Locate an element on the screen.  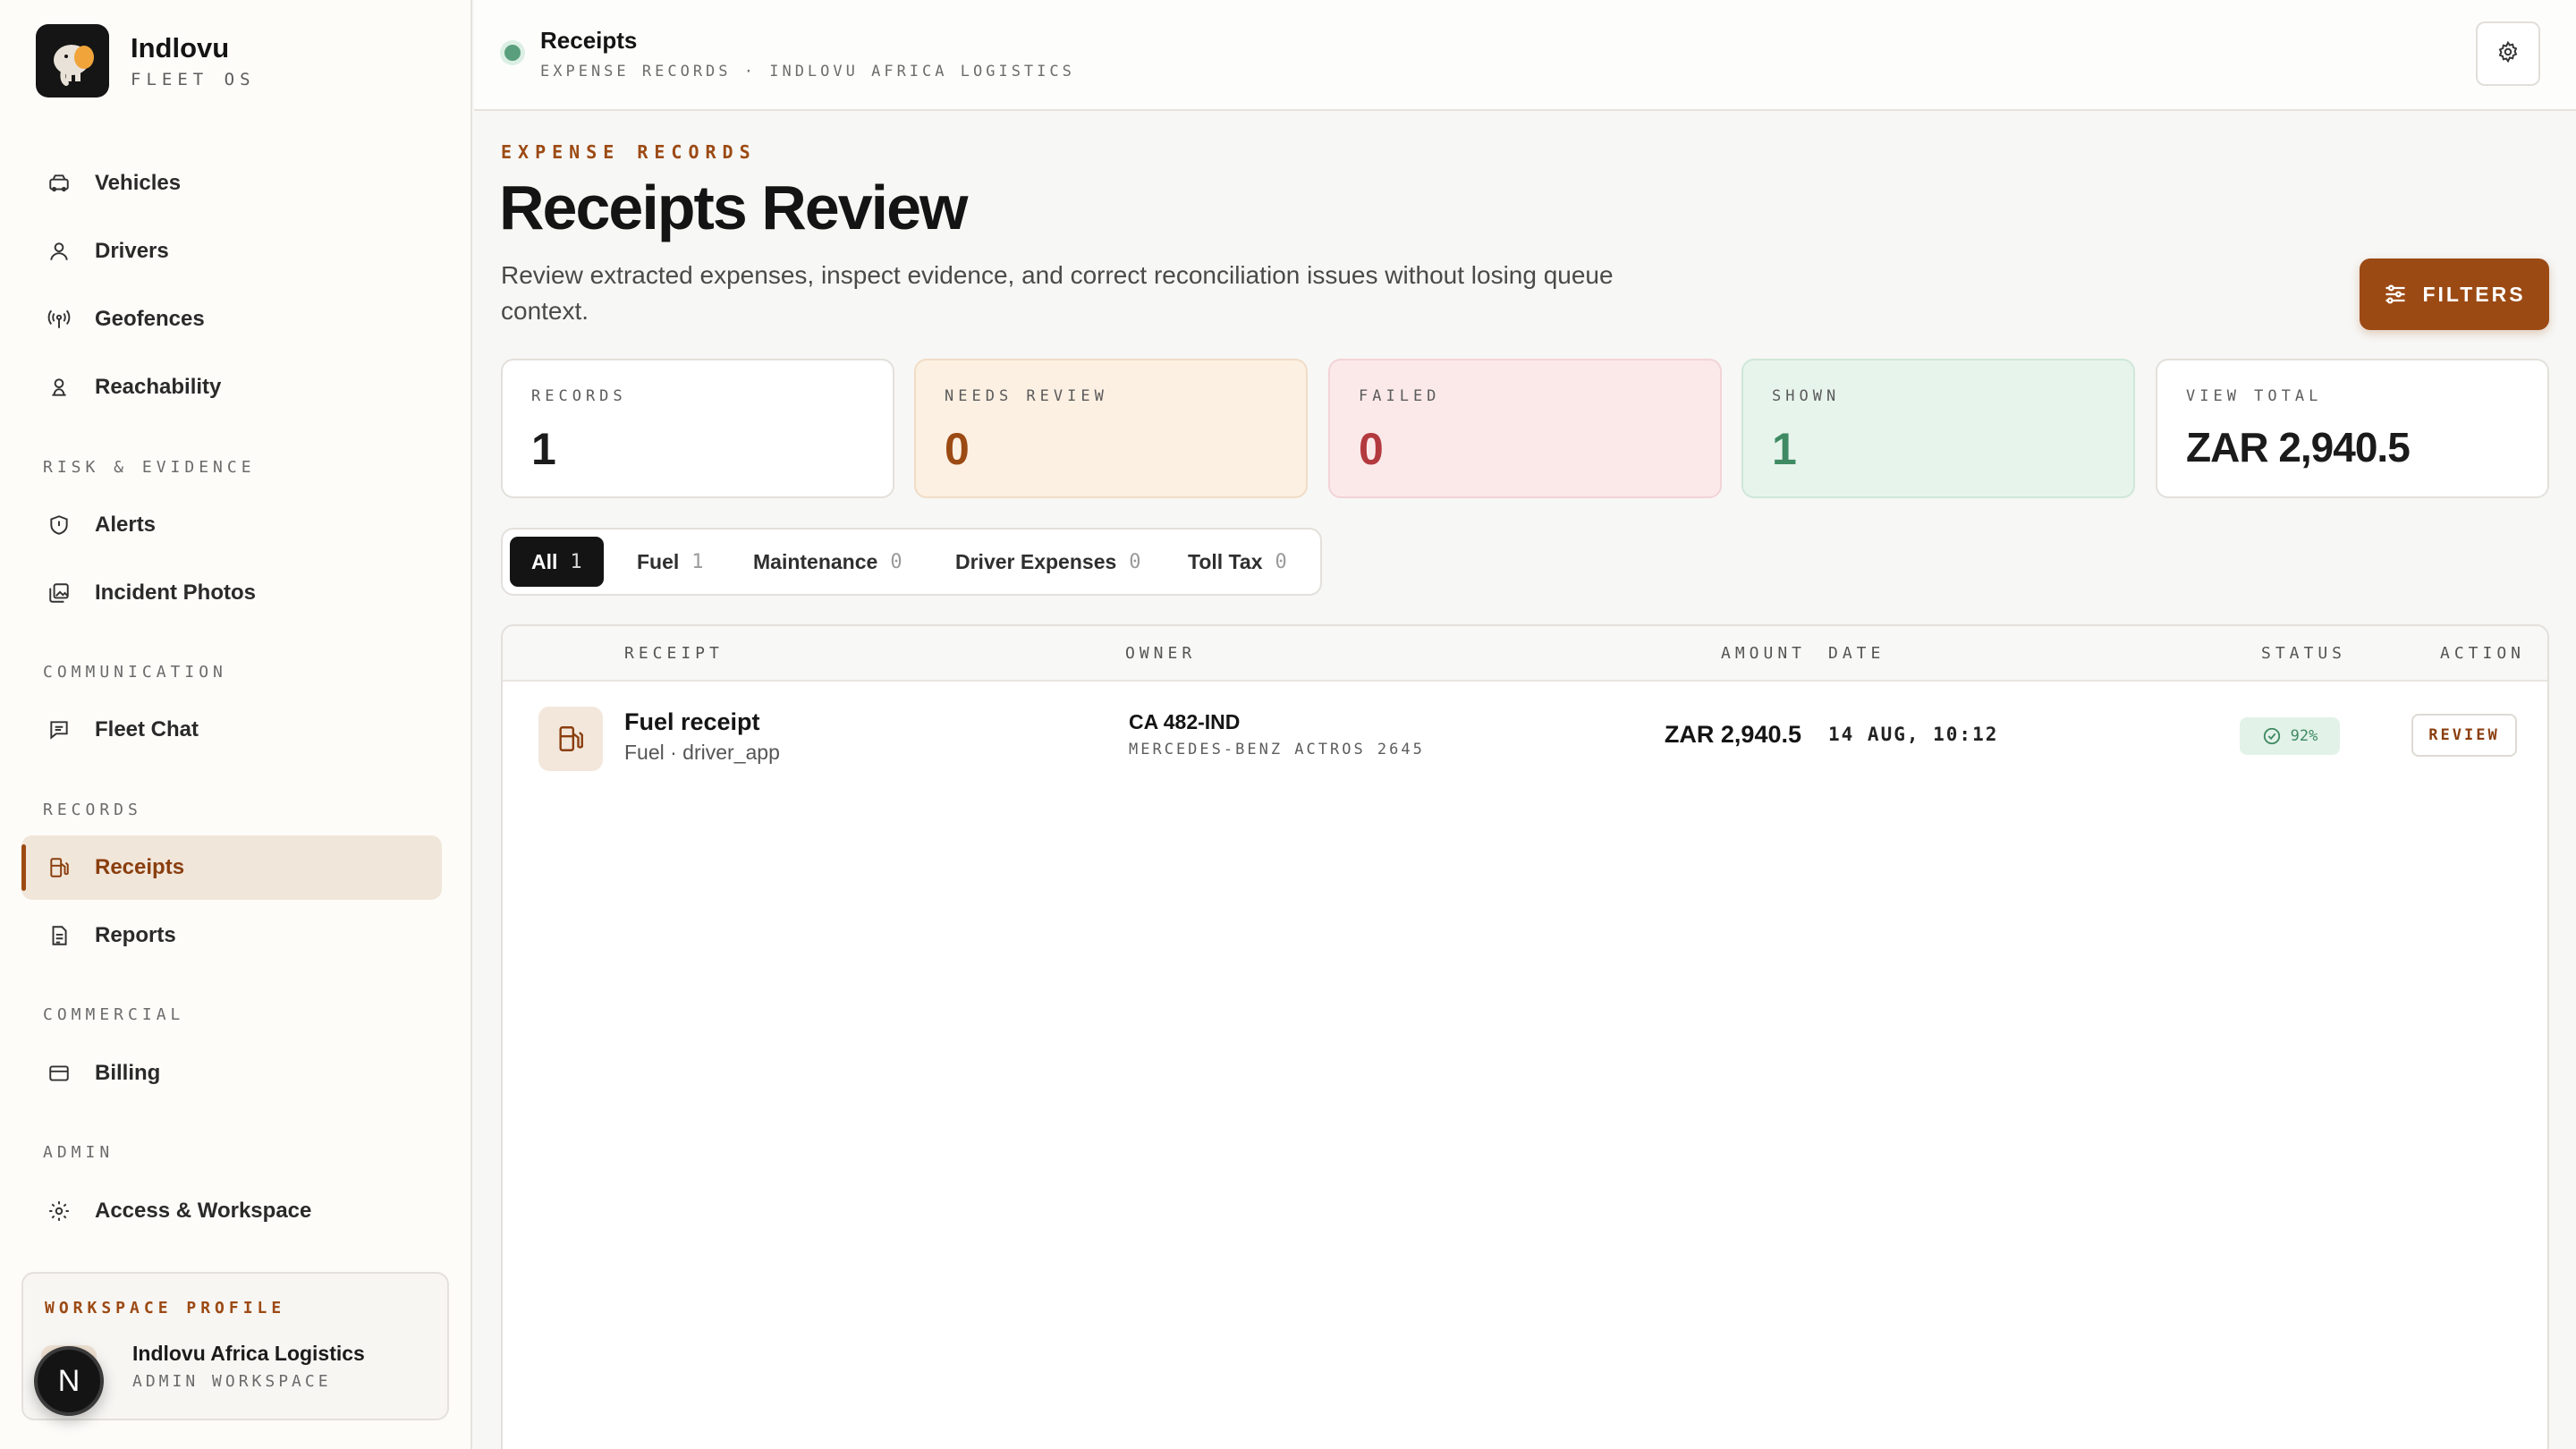
nav-section-records: RECORDS is located at coordinates (92, 810).